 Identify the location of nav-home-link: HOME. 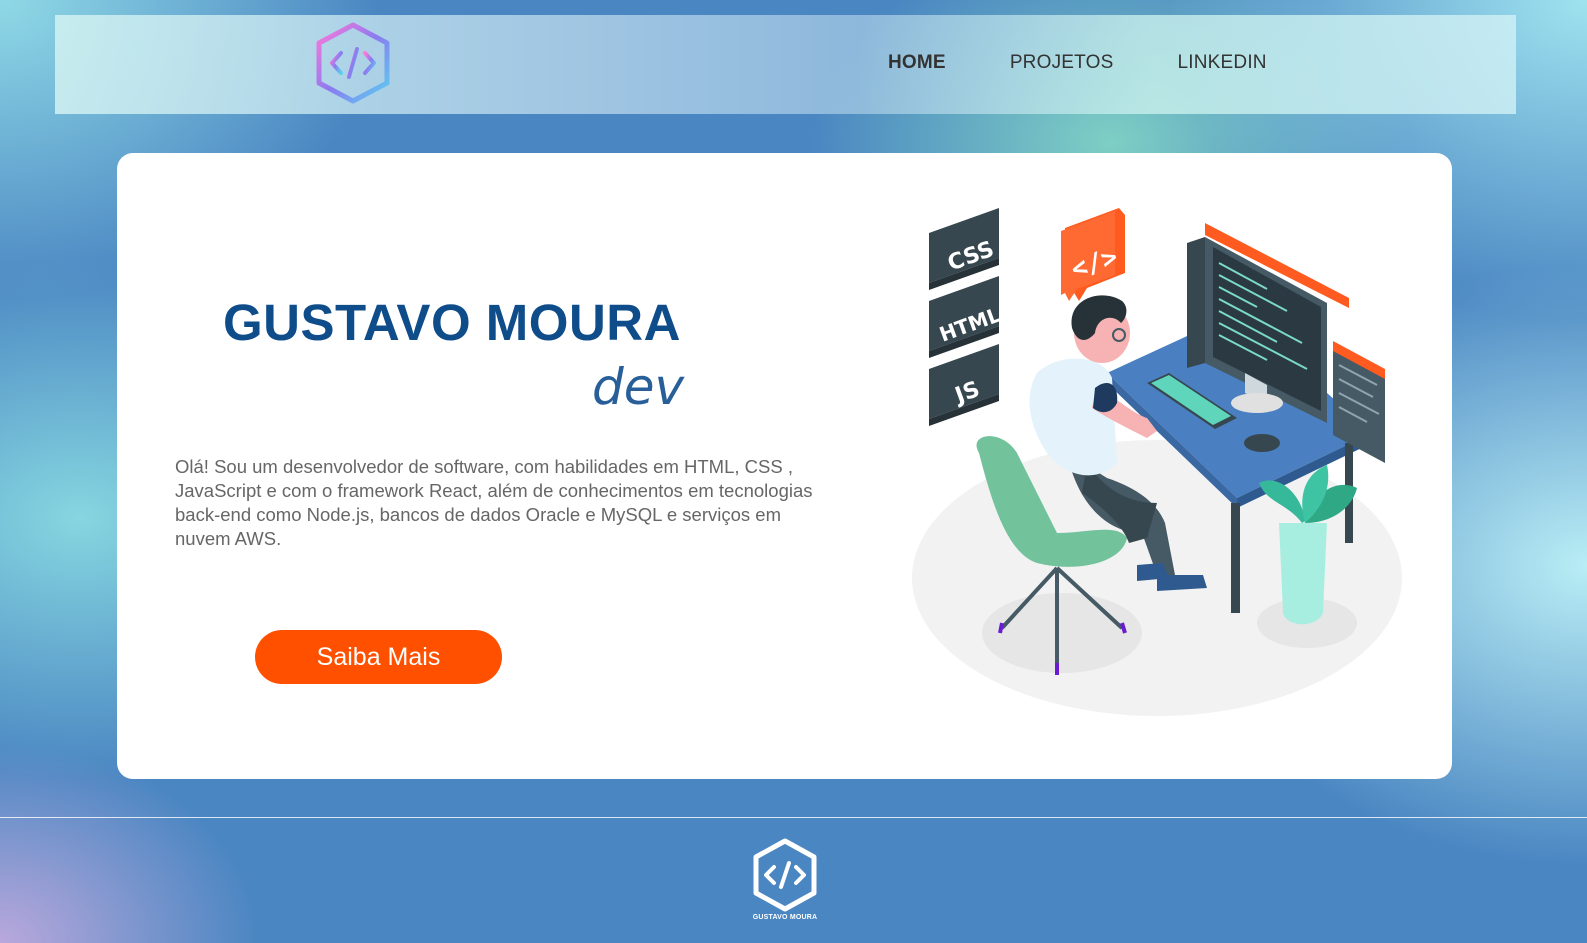
(917, 63).